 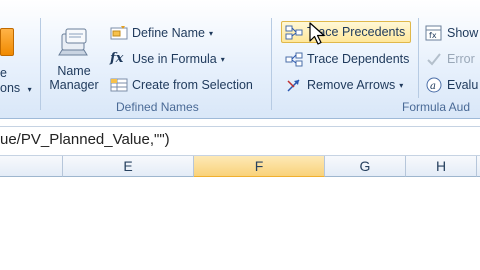 I want to click on formula-text: ue/PV_Planned_Value,""), so click(x=85, y=139).